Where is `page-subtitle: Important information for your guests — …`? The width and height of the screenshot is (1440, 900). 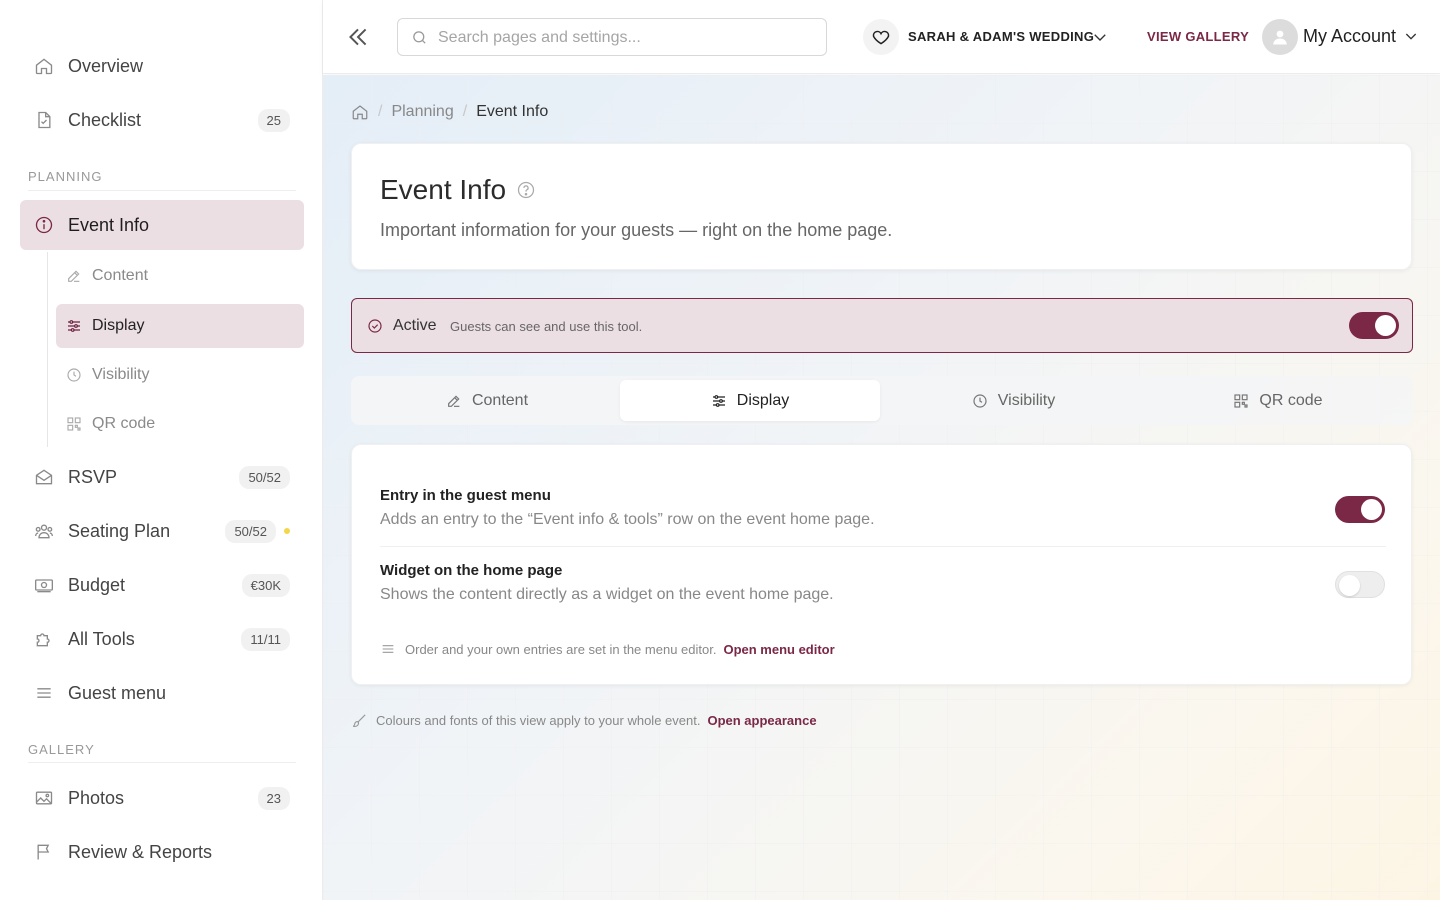 page-subtitle: Important information for your guests — … is located at coordinates (636, 230).